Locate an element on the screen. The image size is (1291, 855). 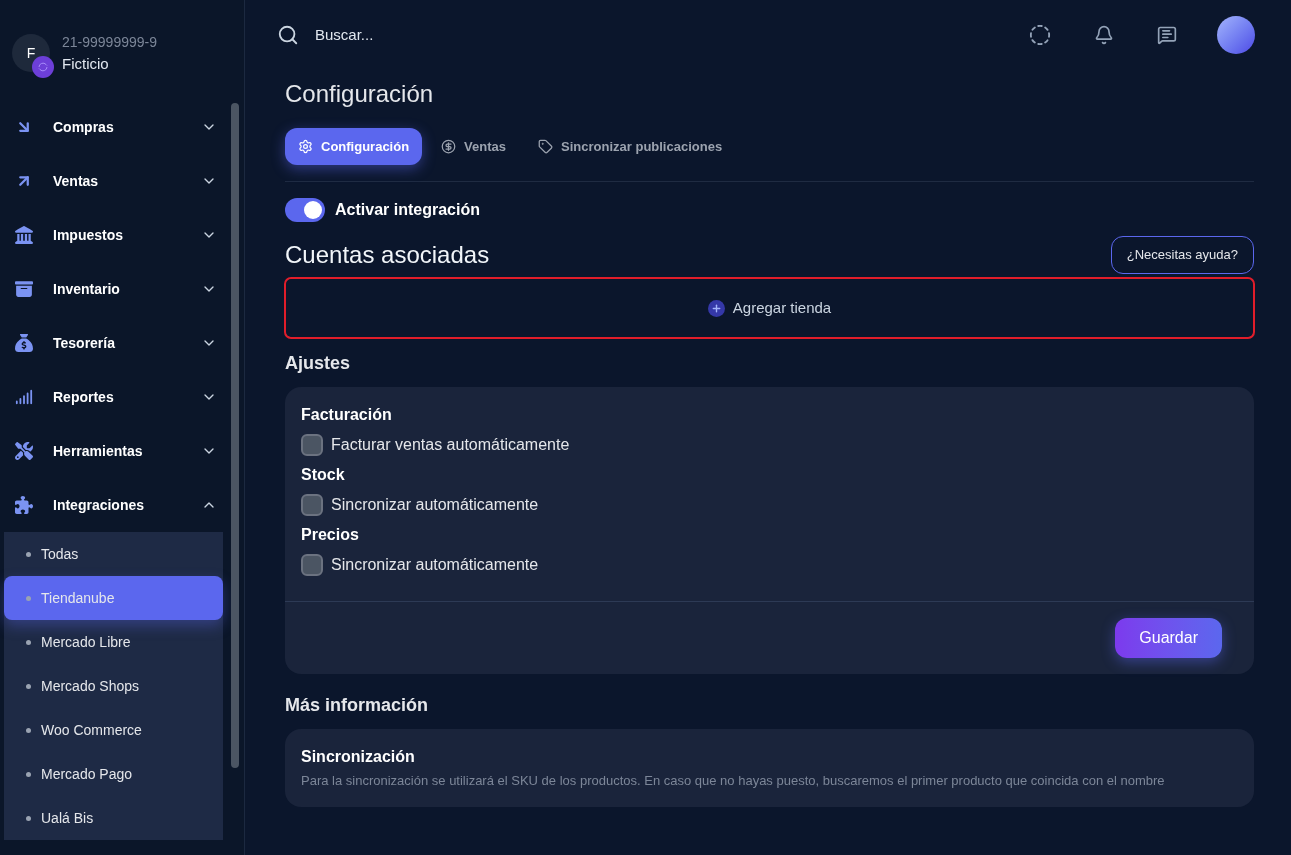
tag-icon is located at coordinates (546, 146).